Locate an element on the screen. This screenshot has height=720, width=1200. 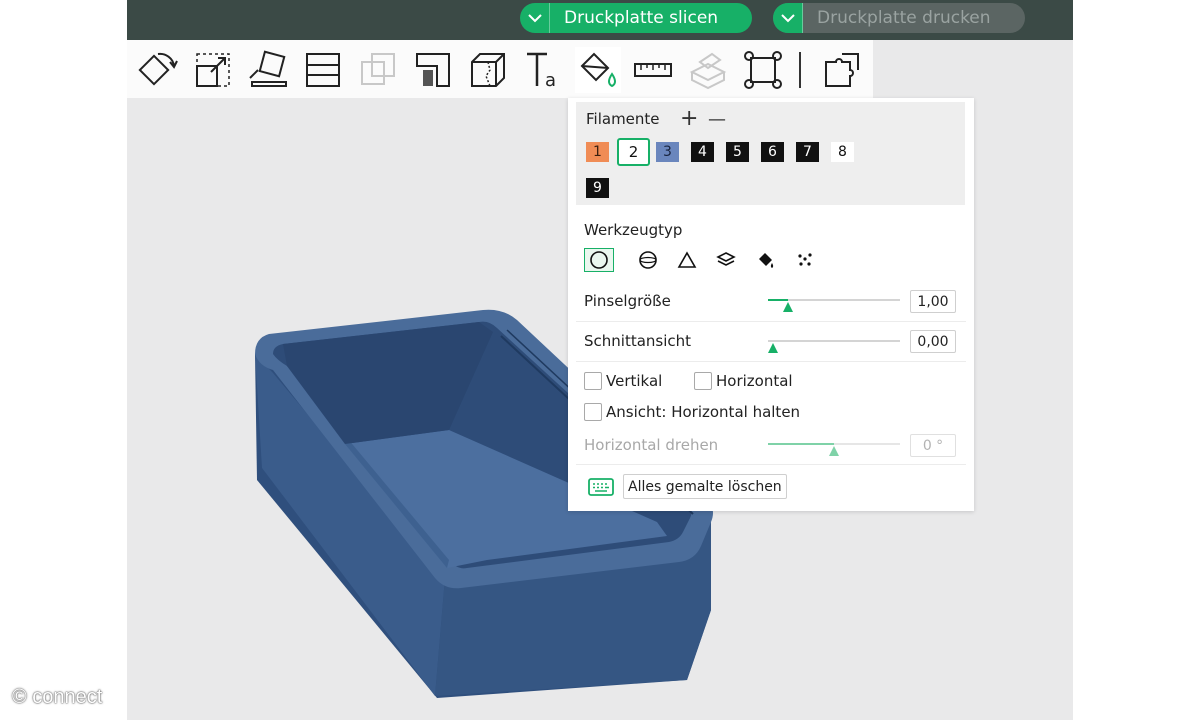
print-dropdown-chevron-icon is located at coordinates (788, 18).